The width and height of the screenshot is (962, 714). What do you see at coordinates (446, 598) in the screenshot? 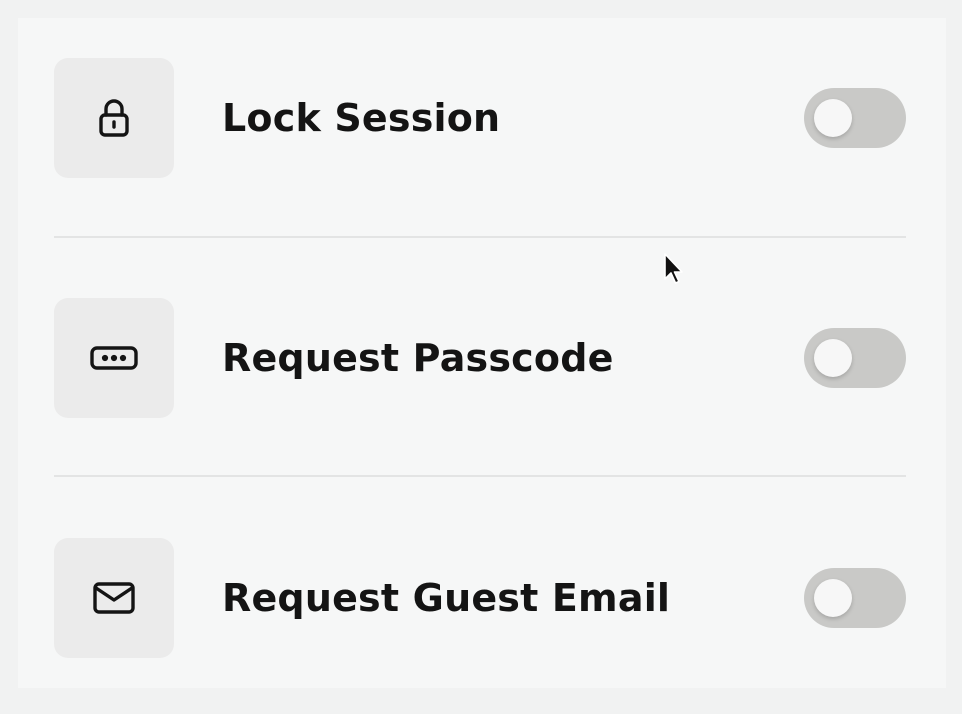
I see `setting-label: Request Guest Email` at bounding box center [446, 598].